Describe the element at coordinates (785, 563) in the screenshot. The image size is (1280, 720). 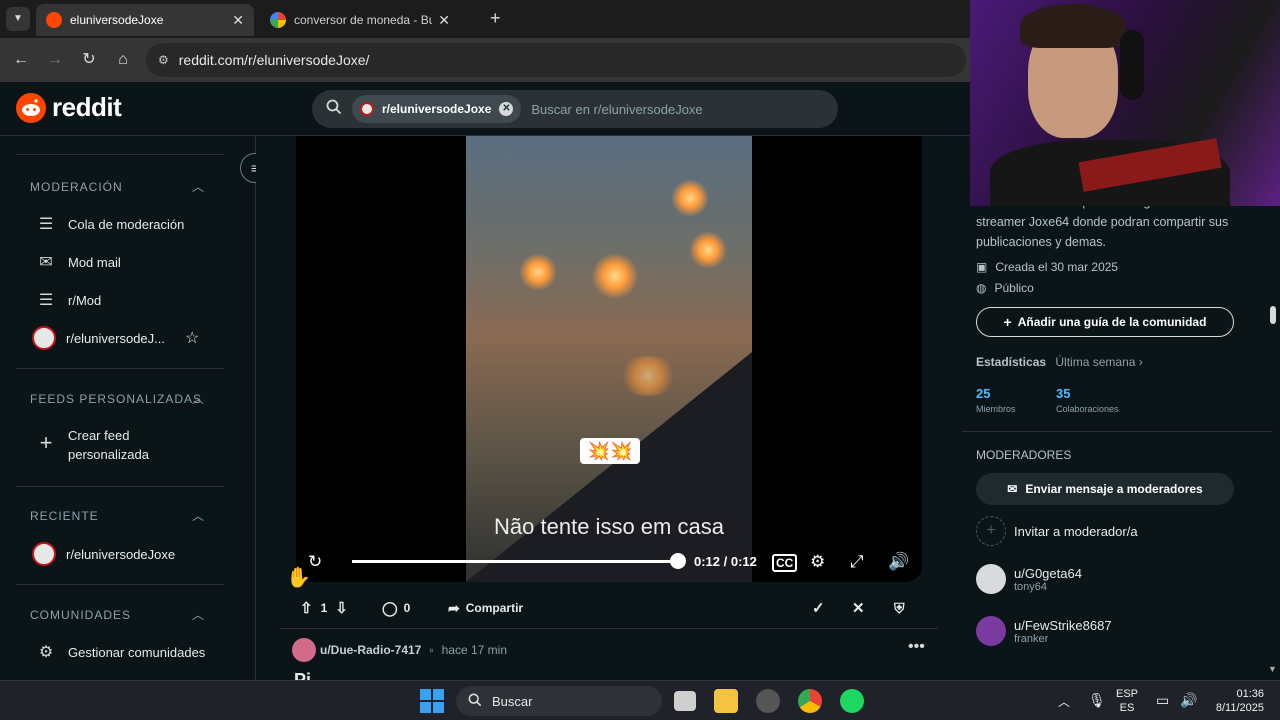
I see `captions-icon: CC` at that location.